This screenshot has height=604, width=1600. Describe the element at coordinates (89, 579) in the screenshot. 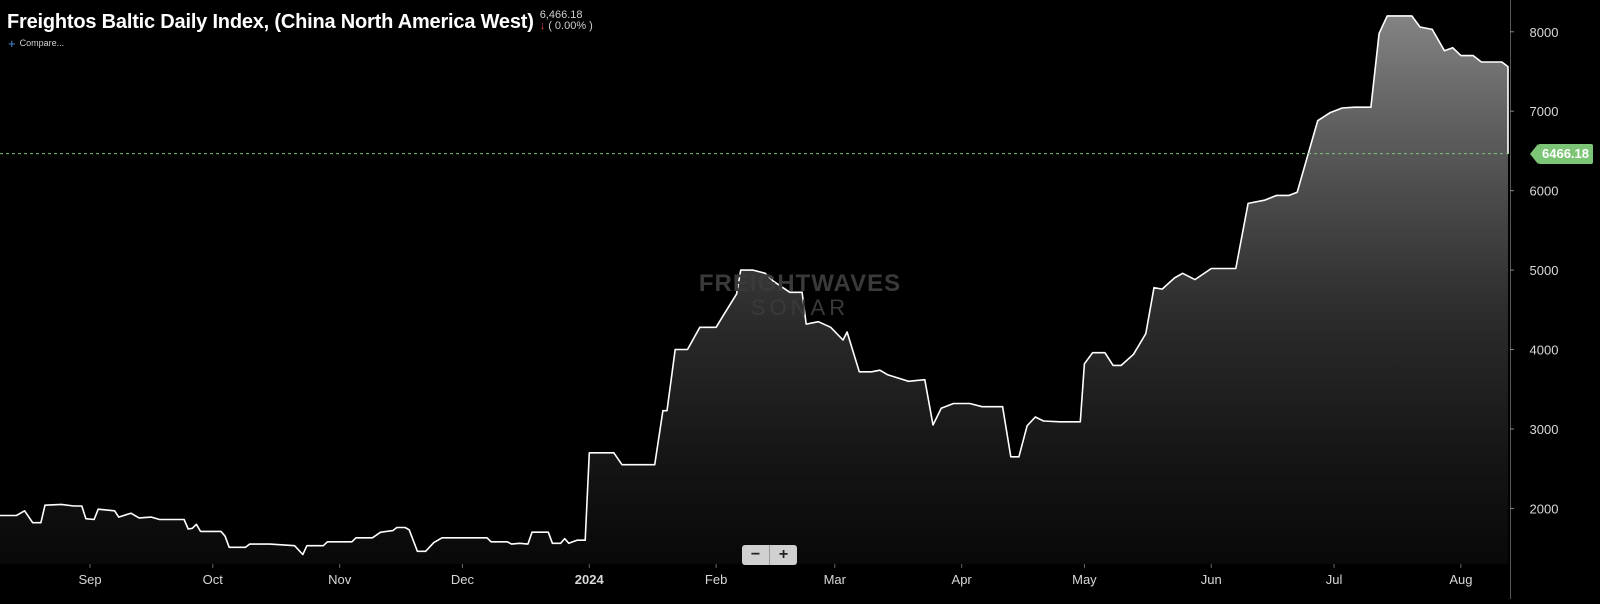

I see `x-tick-label: Sep` at that location.